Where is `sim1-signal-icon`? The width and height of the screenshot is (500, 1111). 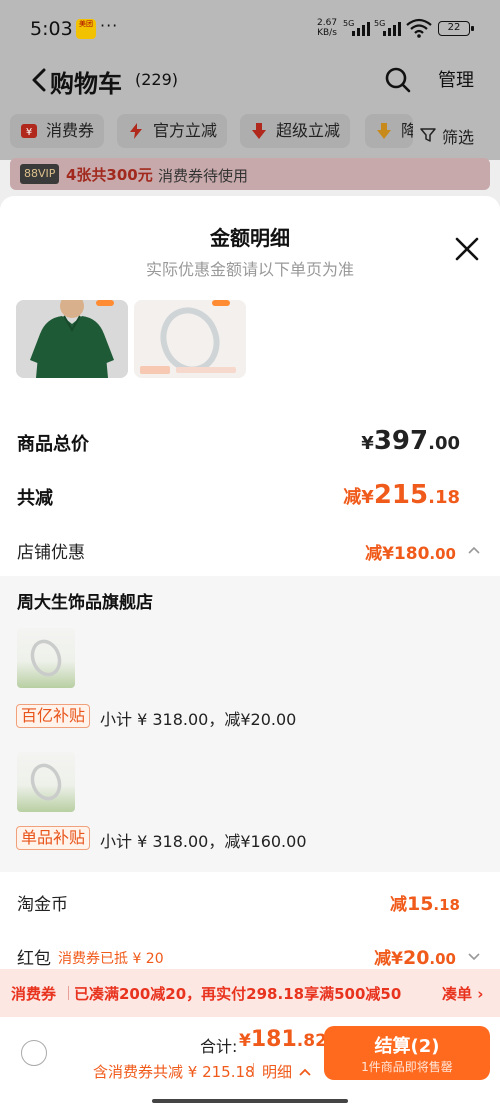
sim1-signal-icon is located at coordinates (361, 28).